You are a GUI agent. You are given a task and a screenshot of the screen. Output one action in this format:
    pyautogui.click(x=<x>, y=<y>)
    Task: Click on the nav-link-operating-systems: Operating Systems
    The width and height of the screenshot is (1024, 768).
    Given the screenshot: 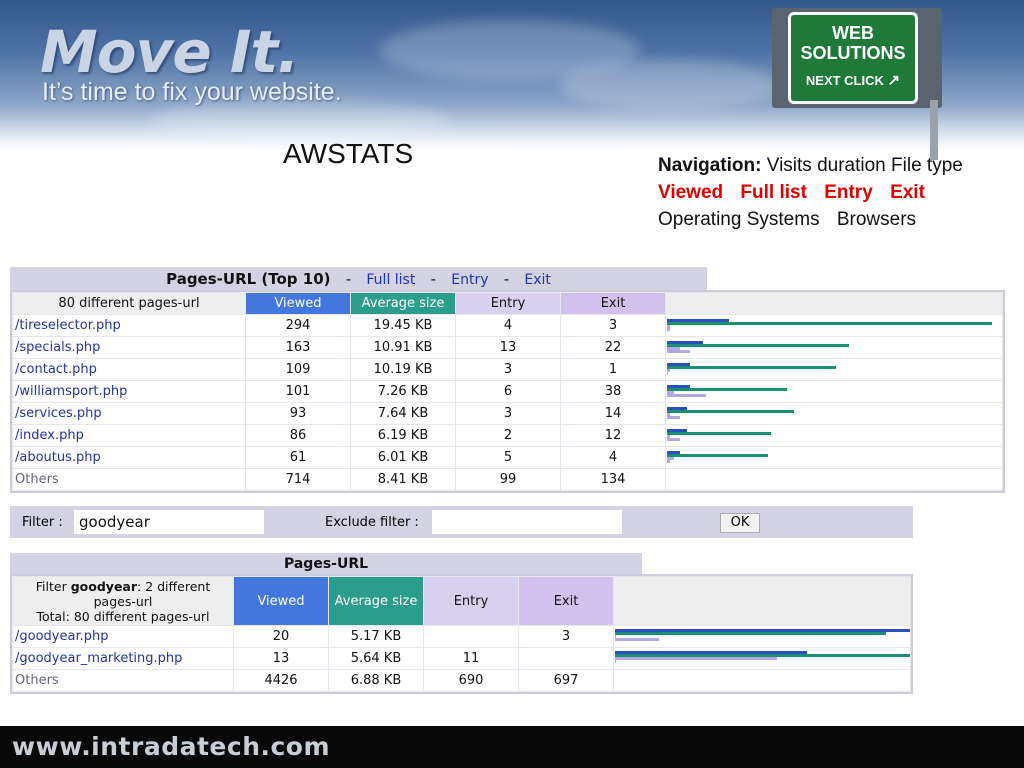 What is the action you would take?
    pyautogui.click(x=739, y=219)
    